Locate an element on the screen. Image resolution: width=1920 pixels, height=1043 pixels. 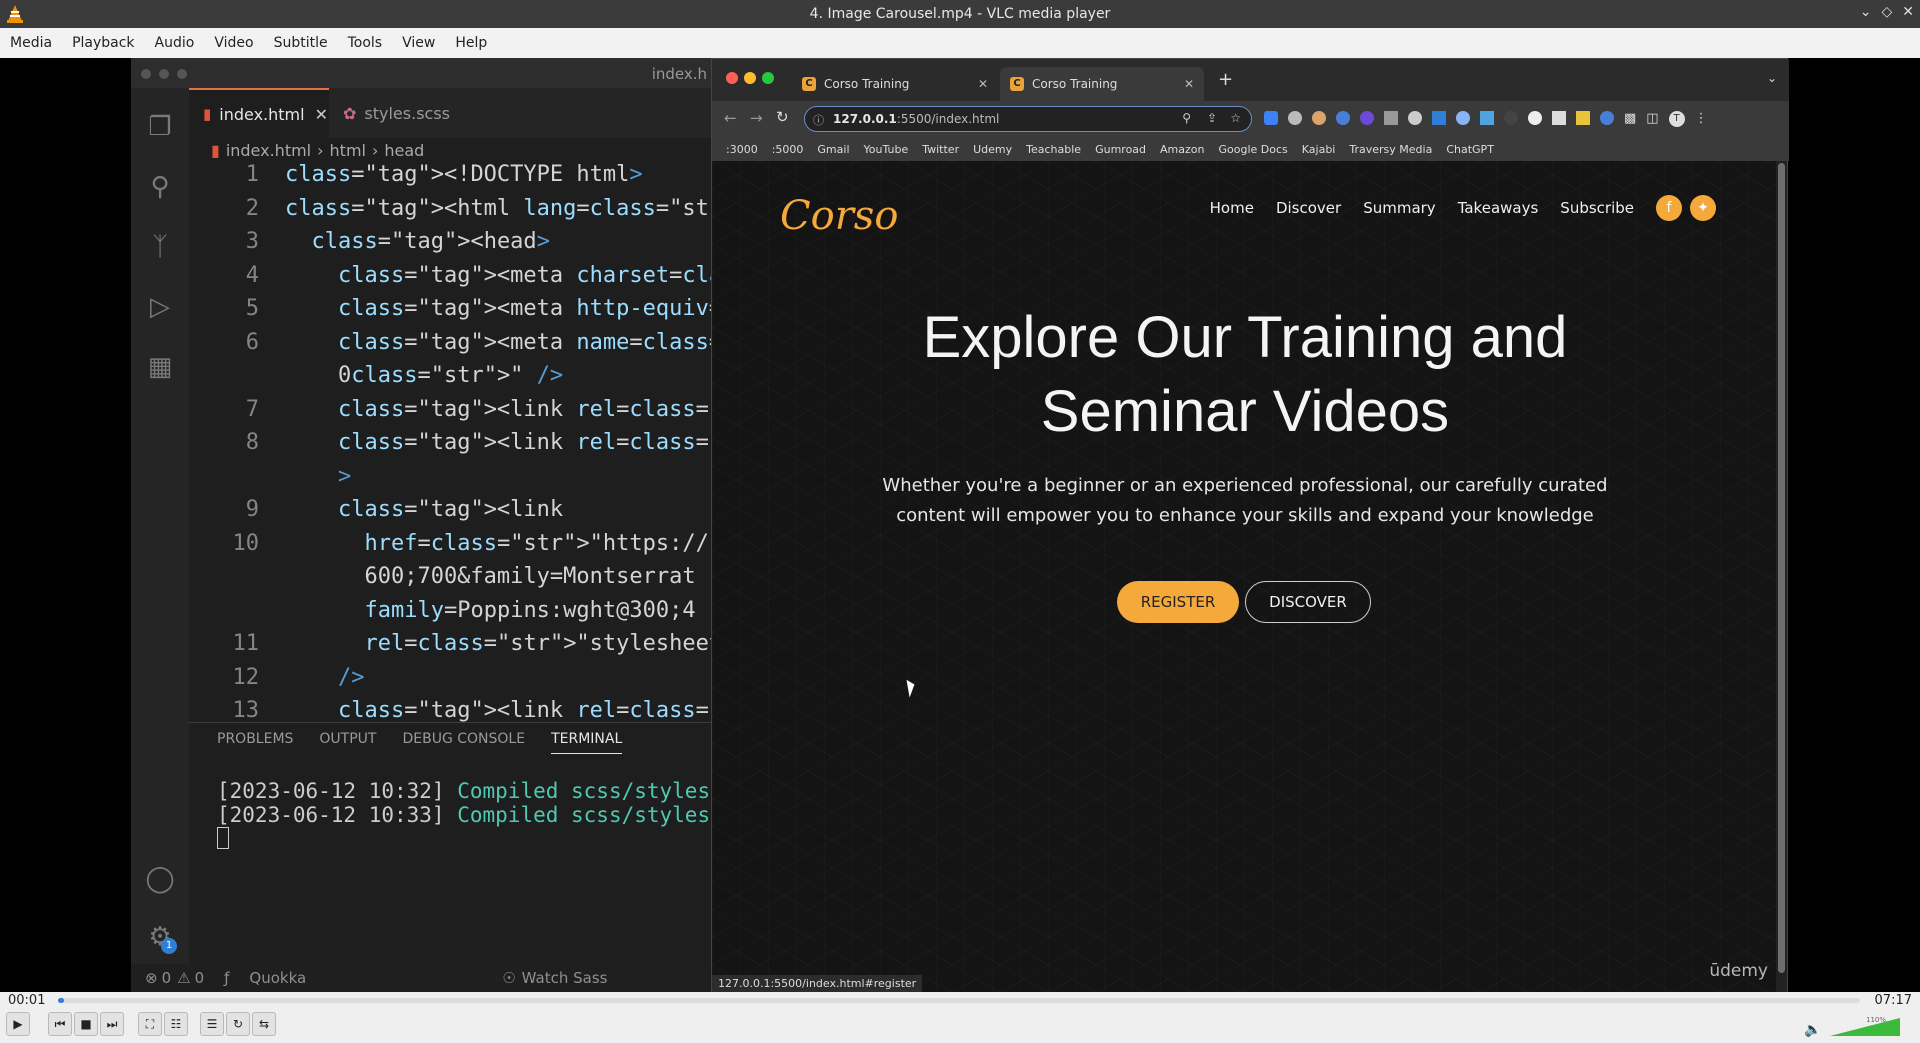
bookmark-5000: :5000 is located at coordinates (788, 149).